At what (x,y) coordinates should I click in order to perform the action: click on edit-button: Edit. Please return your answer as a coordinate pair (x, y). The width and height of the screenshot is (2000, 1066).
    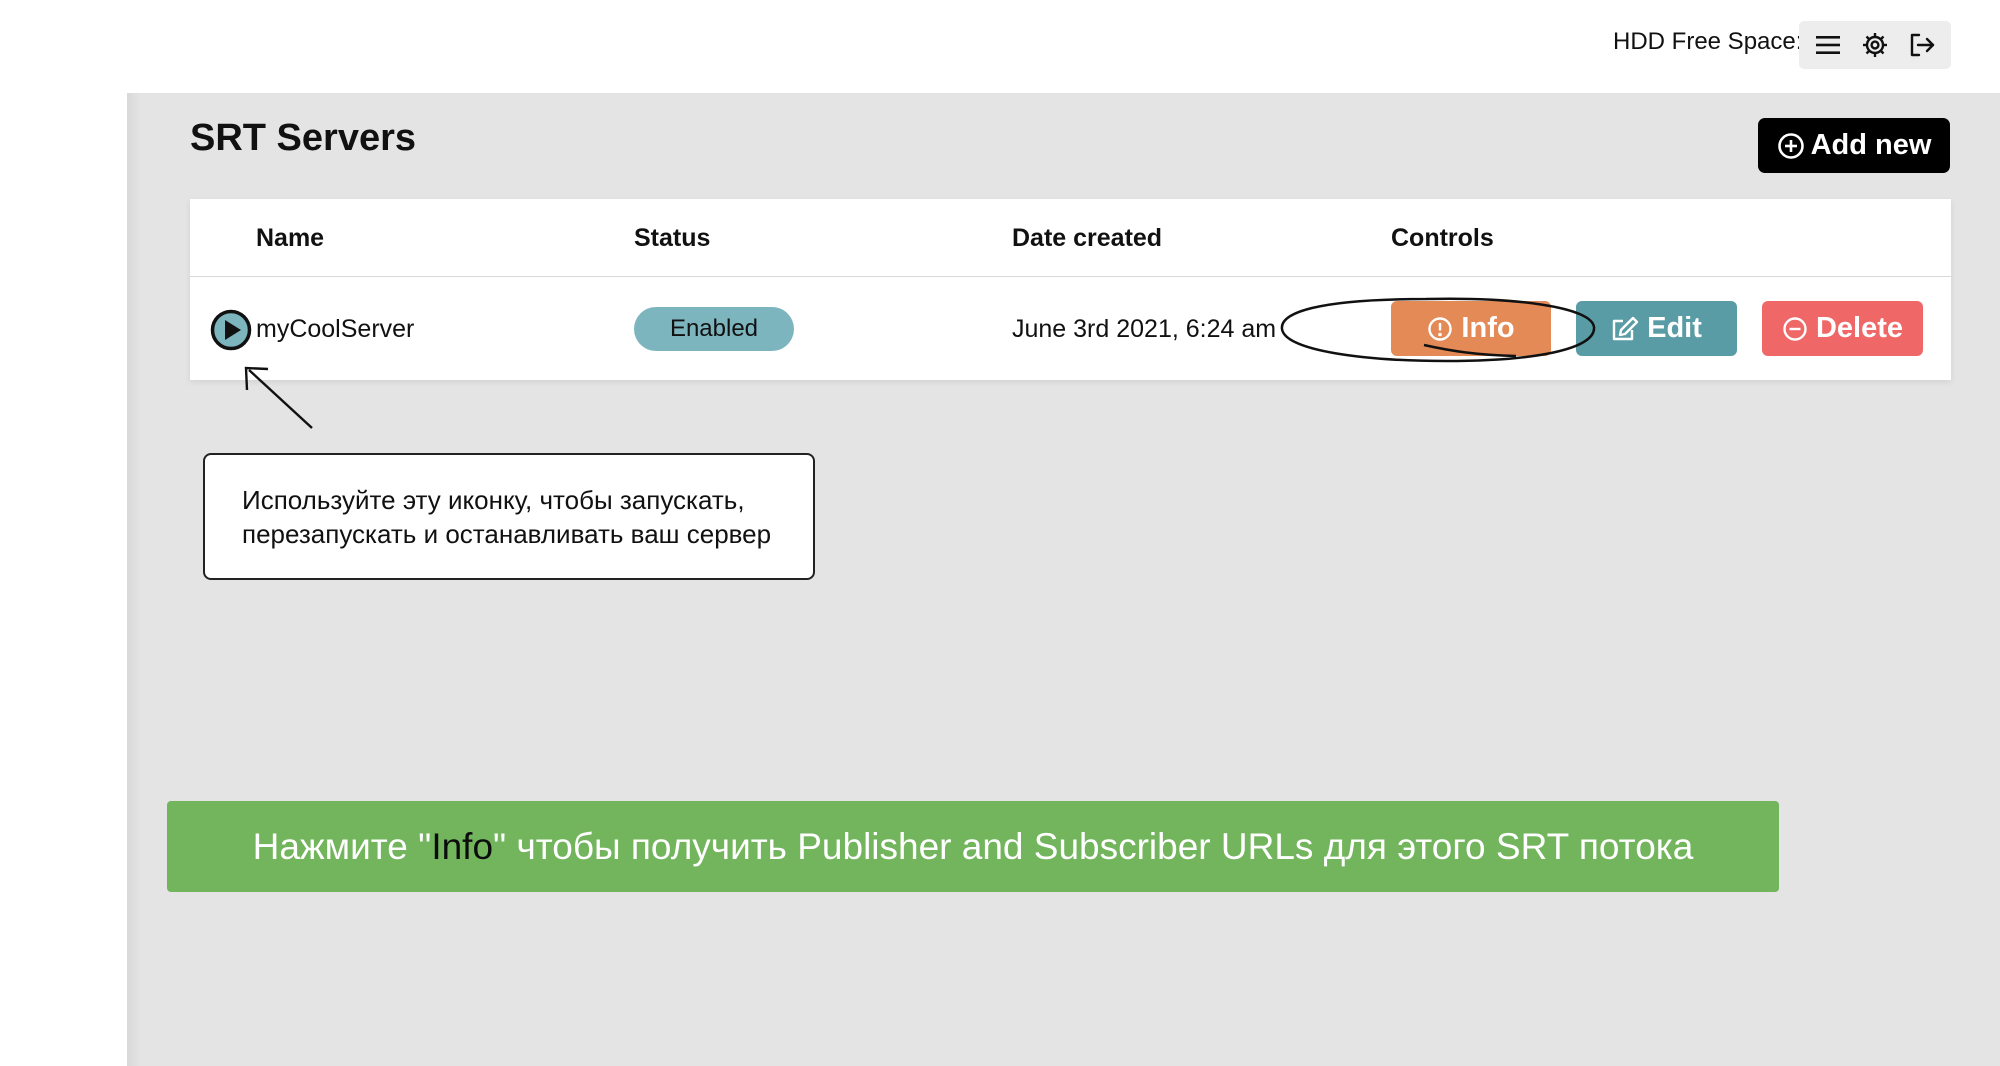
    Looking at the image, I should click on (1656, 328).